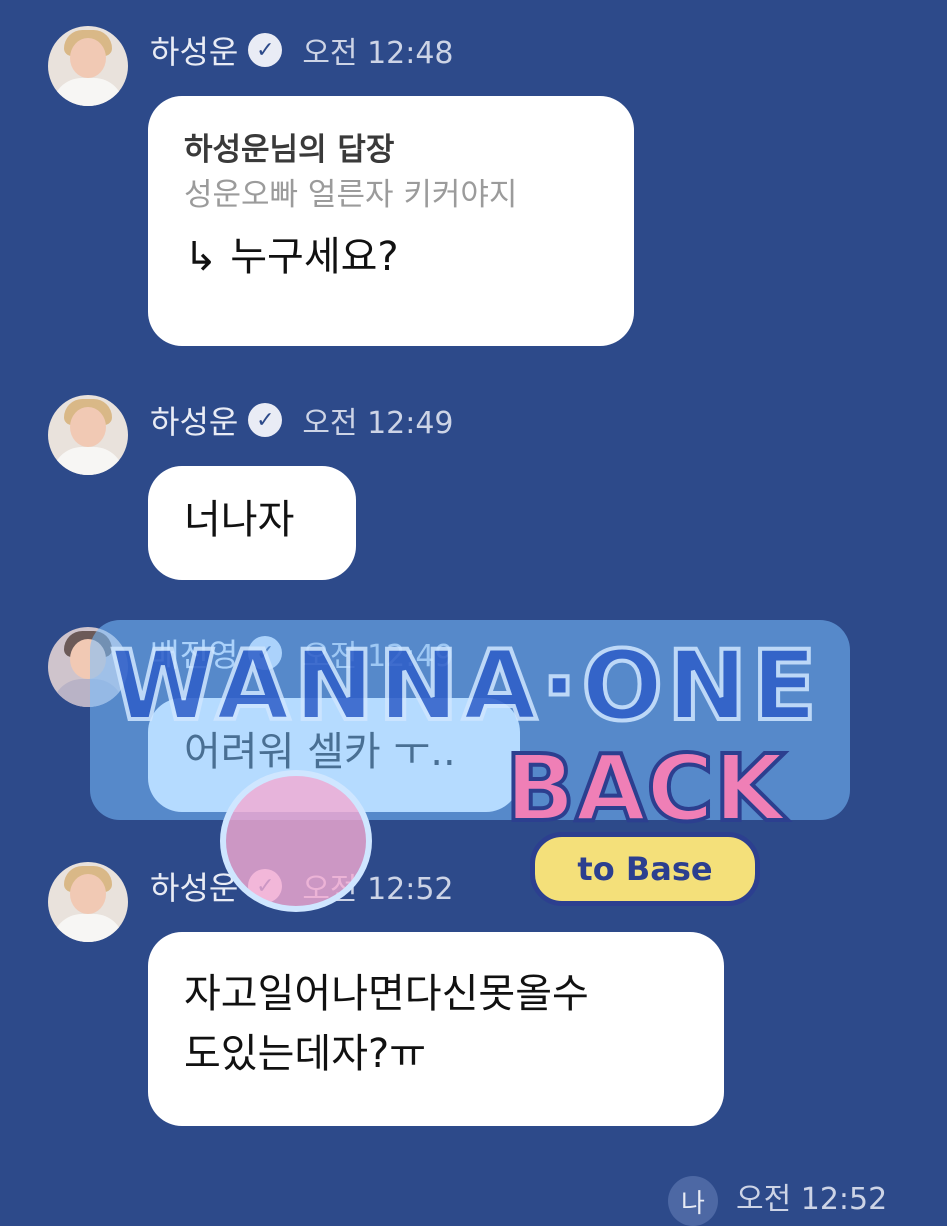 This screenshot has width=947, height=1226. Describe the element at coordinates (391, 221) in the screenshot. I see `reply-bubble: 하성운님의 답장 성운오빠 얼른자 키커야지 ↳ 누구세요?` at that location.